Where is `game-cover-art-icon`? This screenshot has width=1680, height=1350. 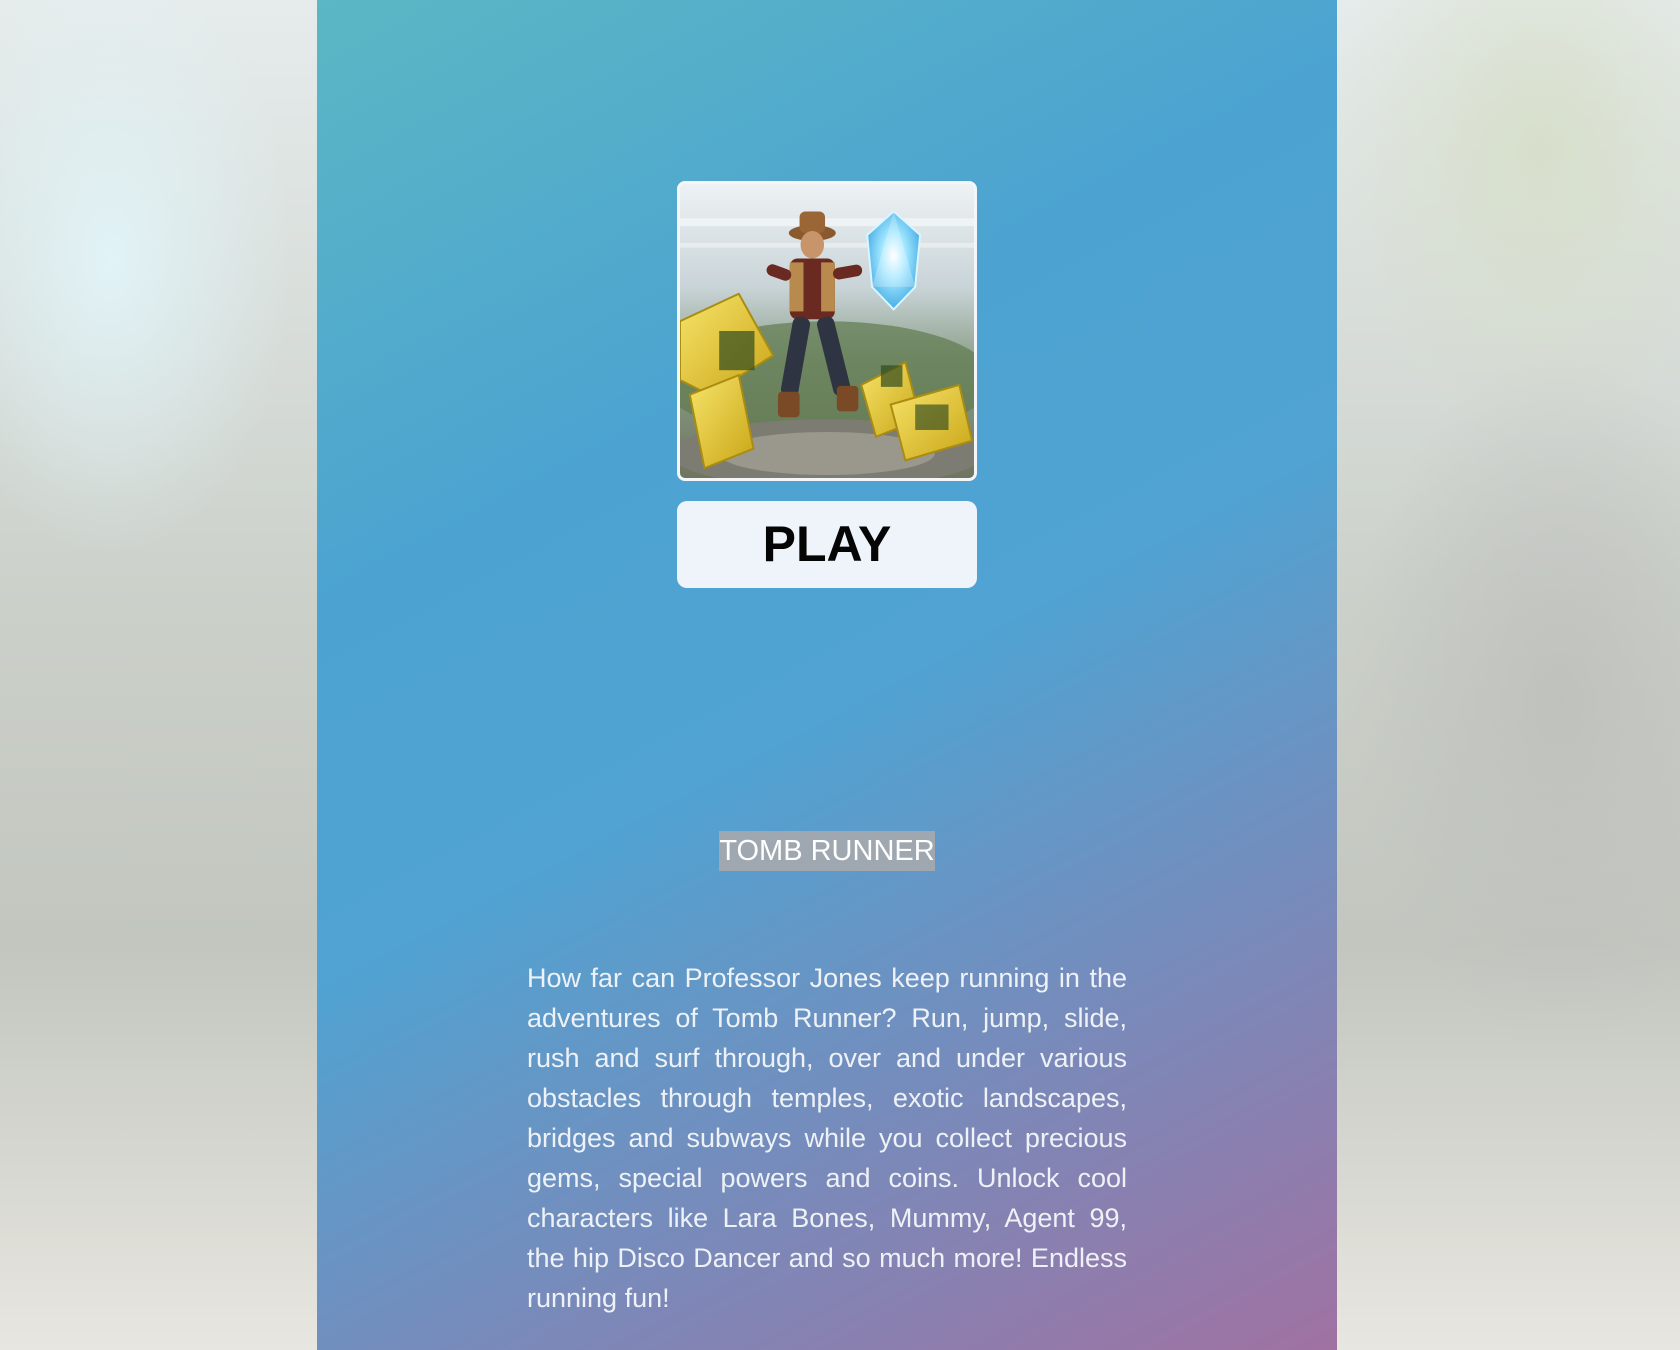
game-cover-art-icon is located at coordinates (827, 331).